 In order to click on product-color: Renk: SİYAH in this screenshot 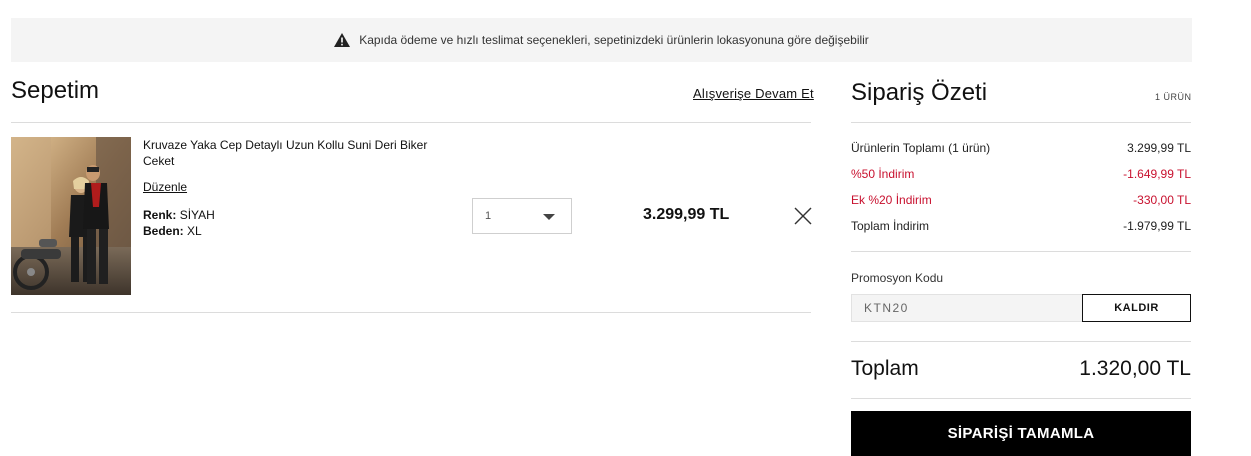, I will do `click(179, 215)`.